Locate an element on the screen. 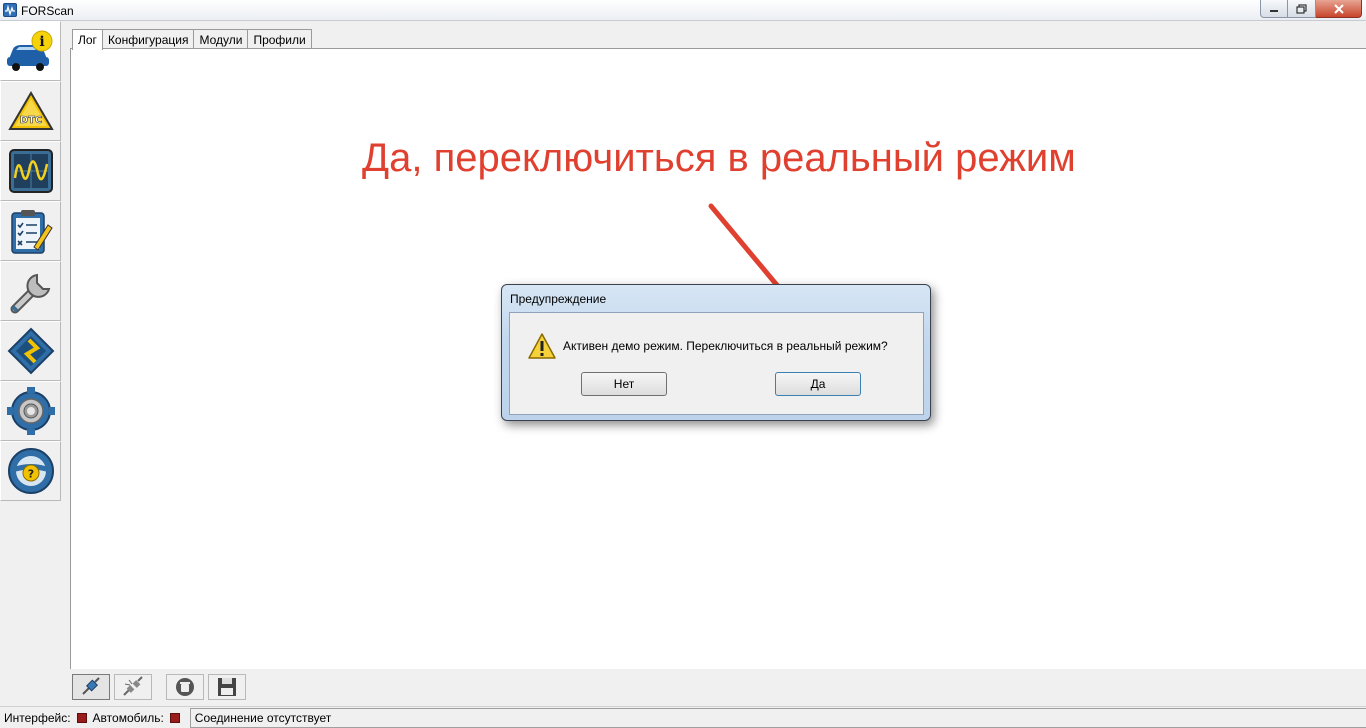 This screenshot has width=1366, height=728. close-icon is located at coordinates (1338, 8).